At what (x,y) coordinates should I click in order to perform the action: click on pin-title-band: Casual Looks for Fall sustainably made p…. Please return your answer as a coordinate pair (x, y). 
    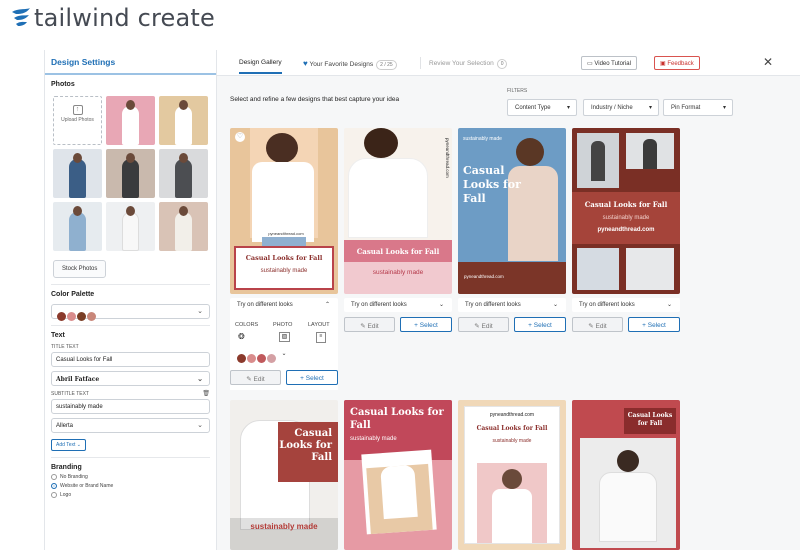
    Looking at the image, I should click on (626, 218).